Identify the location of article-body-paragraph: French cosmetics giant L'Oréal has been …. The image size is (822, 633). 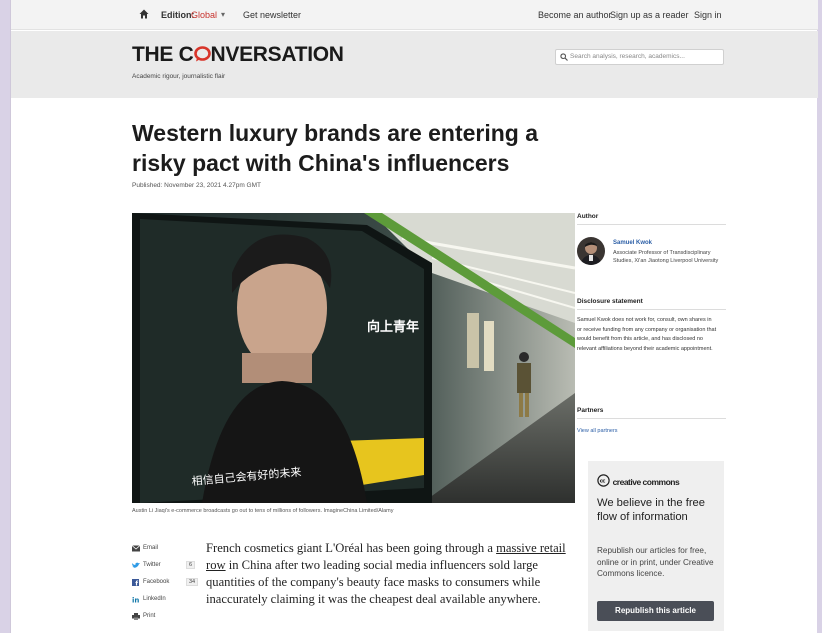
(386, 573).